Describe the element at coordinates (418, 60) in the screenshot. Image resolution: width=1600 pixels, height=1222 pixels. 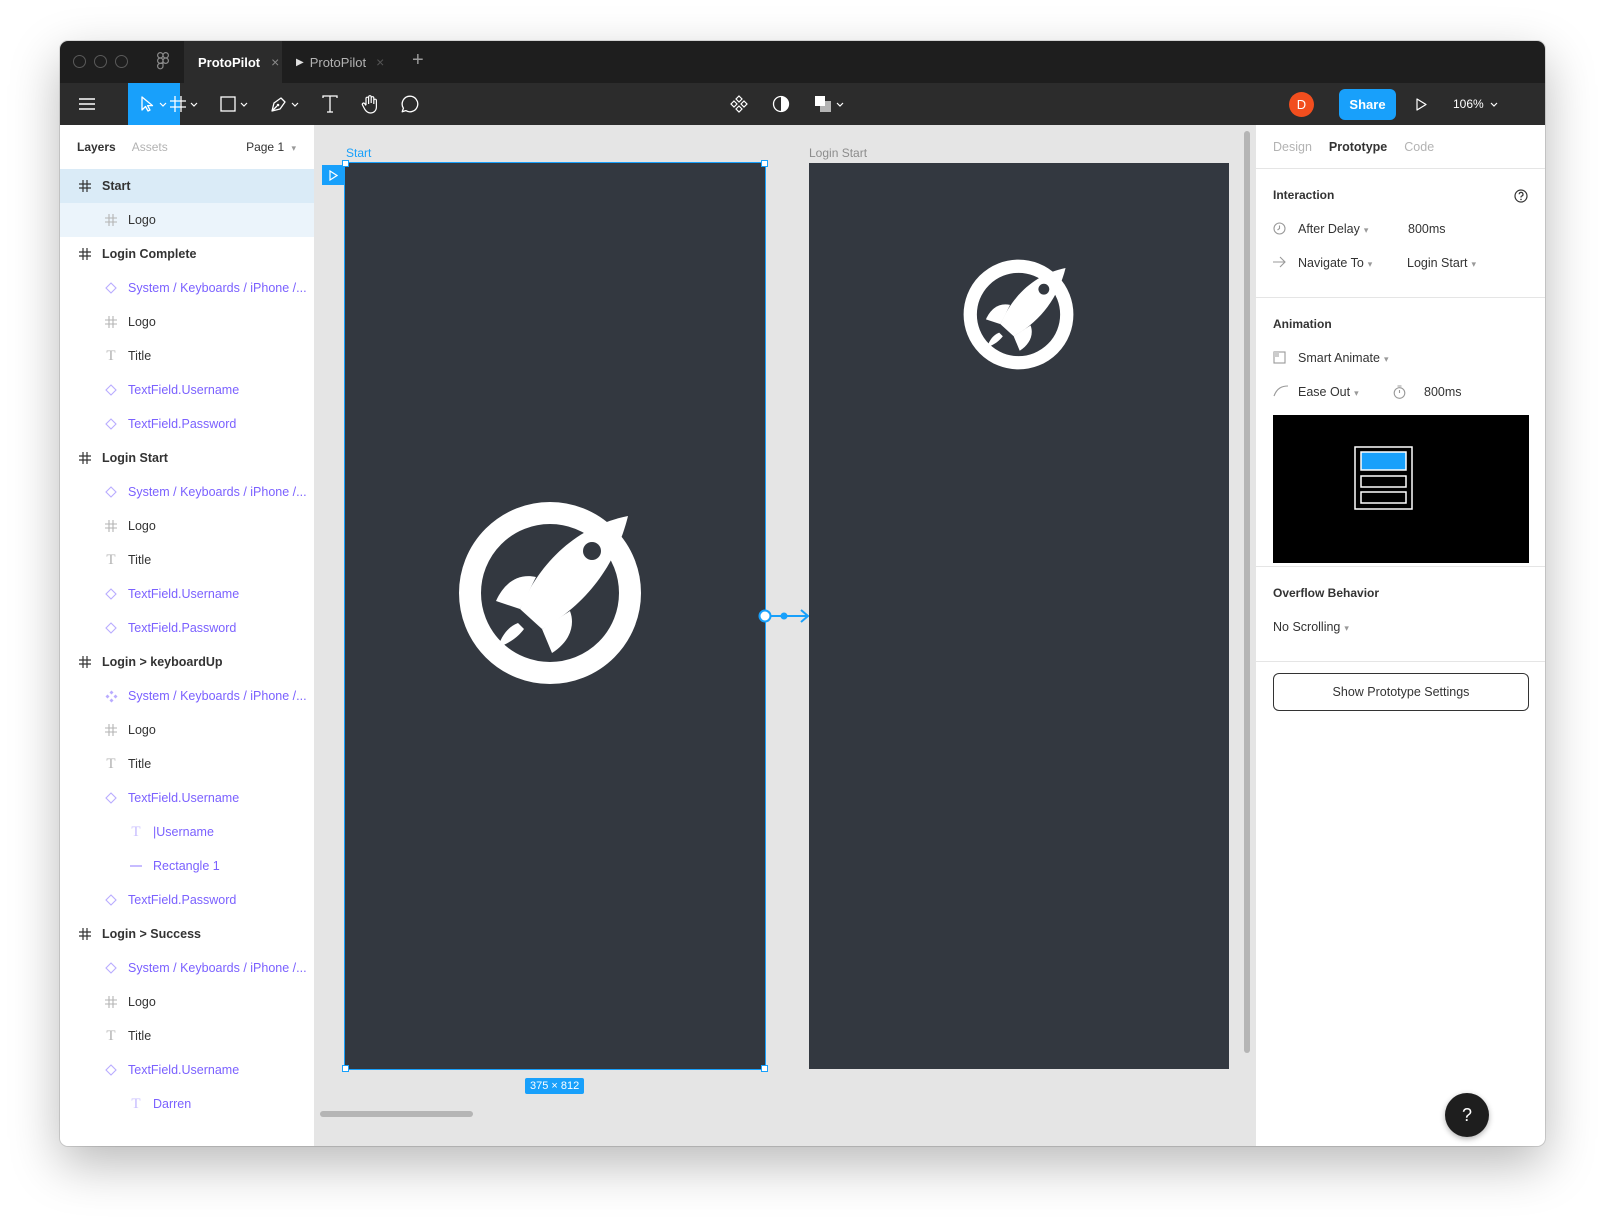
I see `add-tab-icon: +` at that location.